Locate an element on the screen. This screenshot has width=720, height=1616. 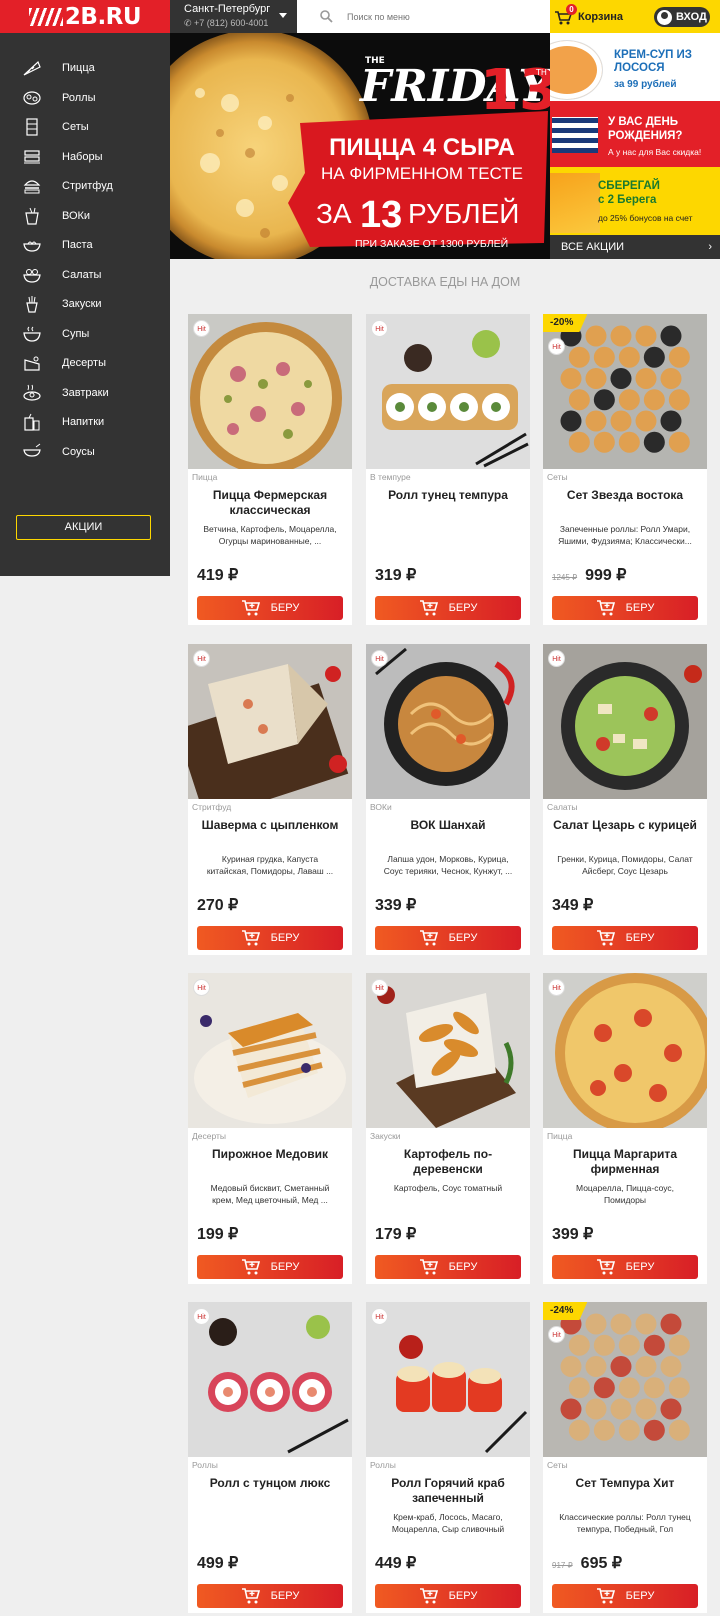
sidebar-item: Роллы is located at coordinates (85, 98).